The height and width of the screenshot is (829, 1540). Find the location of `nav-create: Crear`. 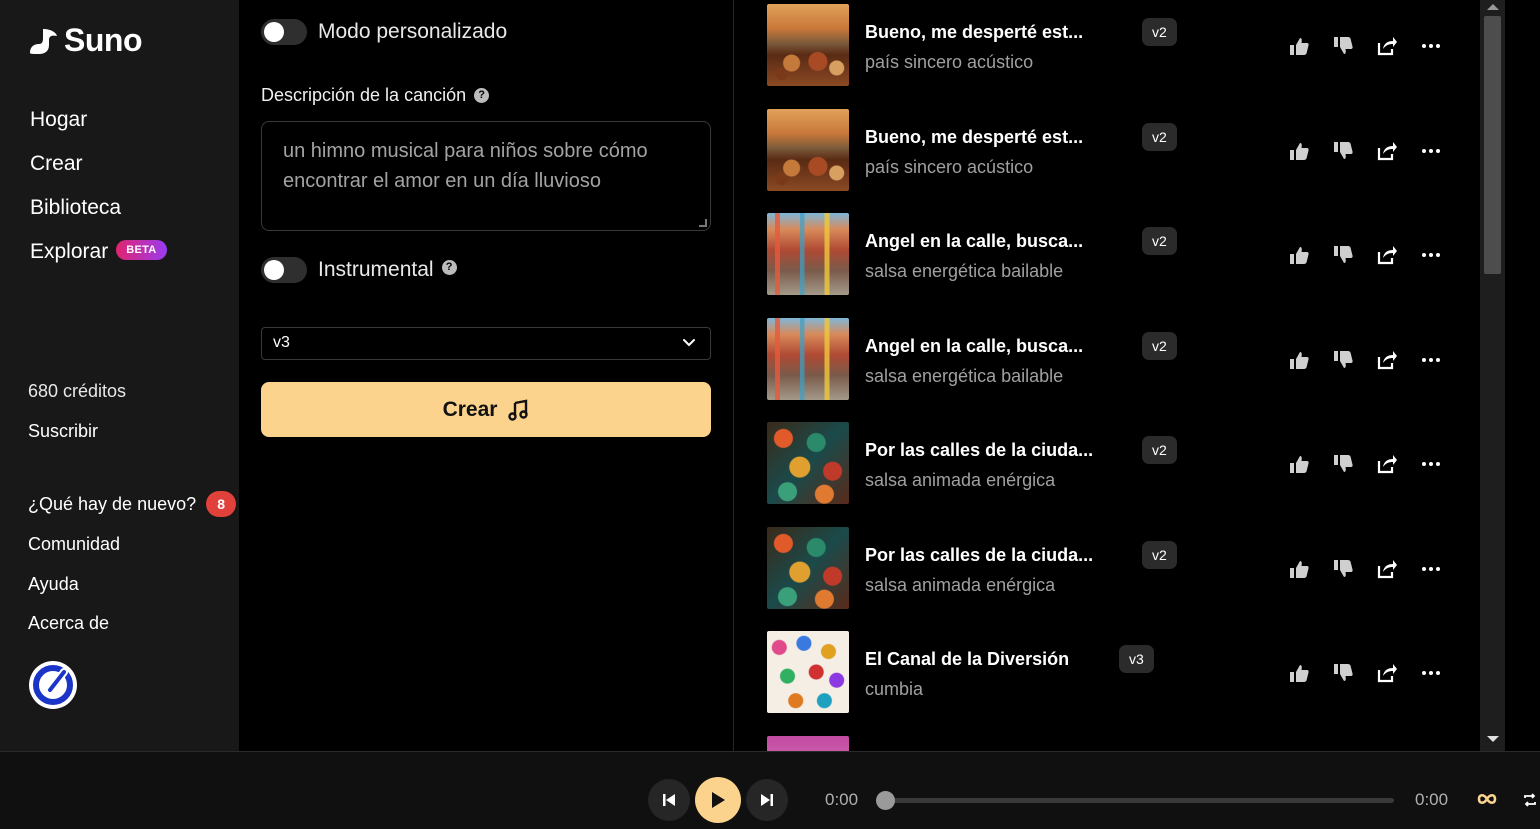

nav-create: Crear is located at coordinates (56, 164).